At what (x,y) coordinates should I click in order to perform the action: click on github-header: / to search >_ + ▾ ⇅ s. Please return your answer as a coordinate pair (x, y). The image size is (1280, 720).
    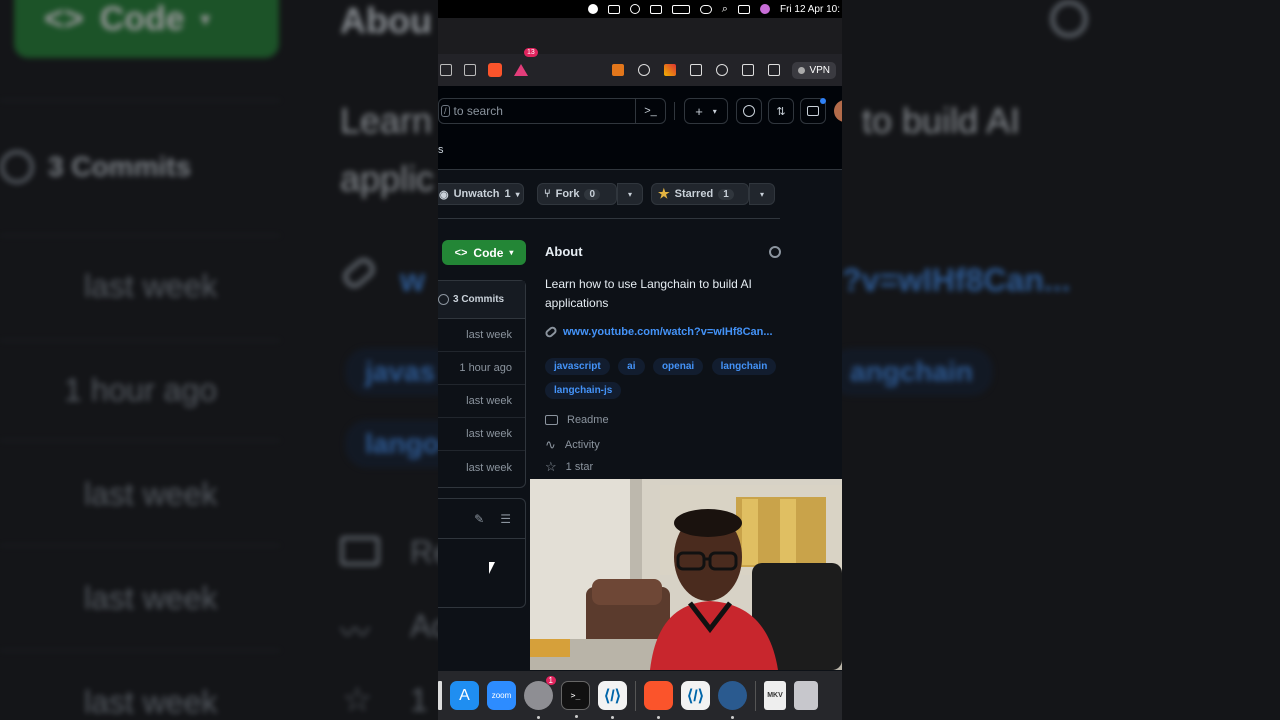
    Looking at the image, I should click on (640, 128).